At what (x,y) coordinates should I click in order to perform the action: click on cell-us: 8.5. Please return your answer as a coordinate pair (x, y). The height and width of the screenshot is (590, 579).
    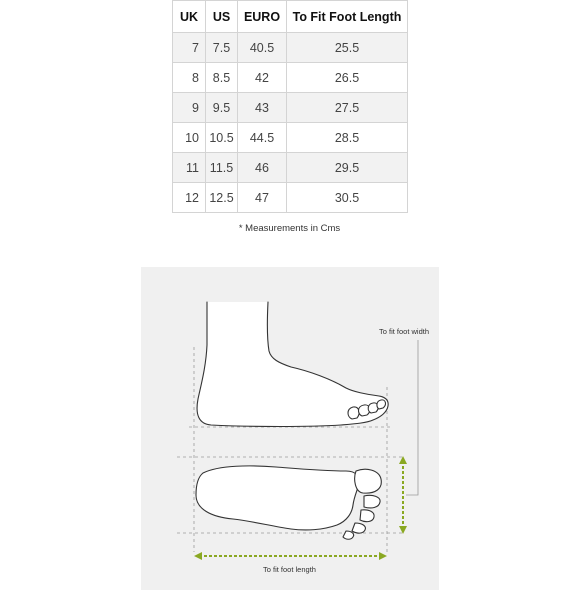
    Looking at the image, I should click on (221, 77).